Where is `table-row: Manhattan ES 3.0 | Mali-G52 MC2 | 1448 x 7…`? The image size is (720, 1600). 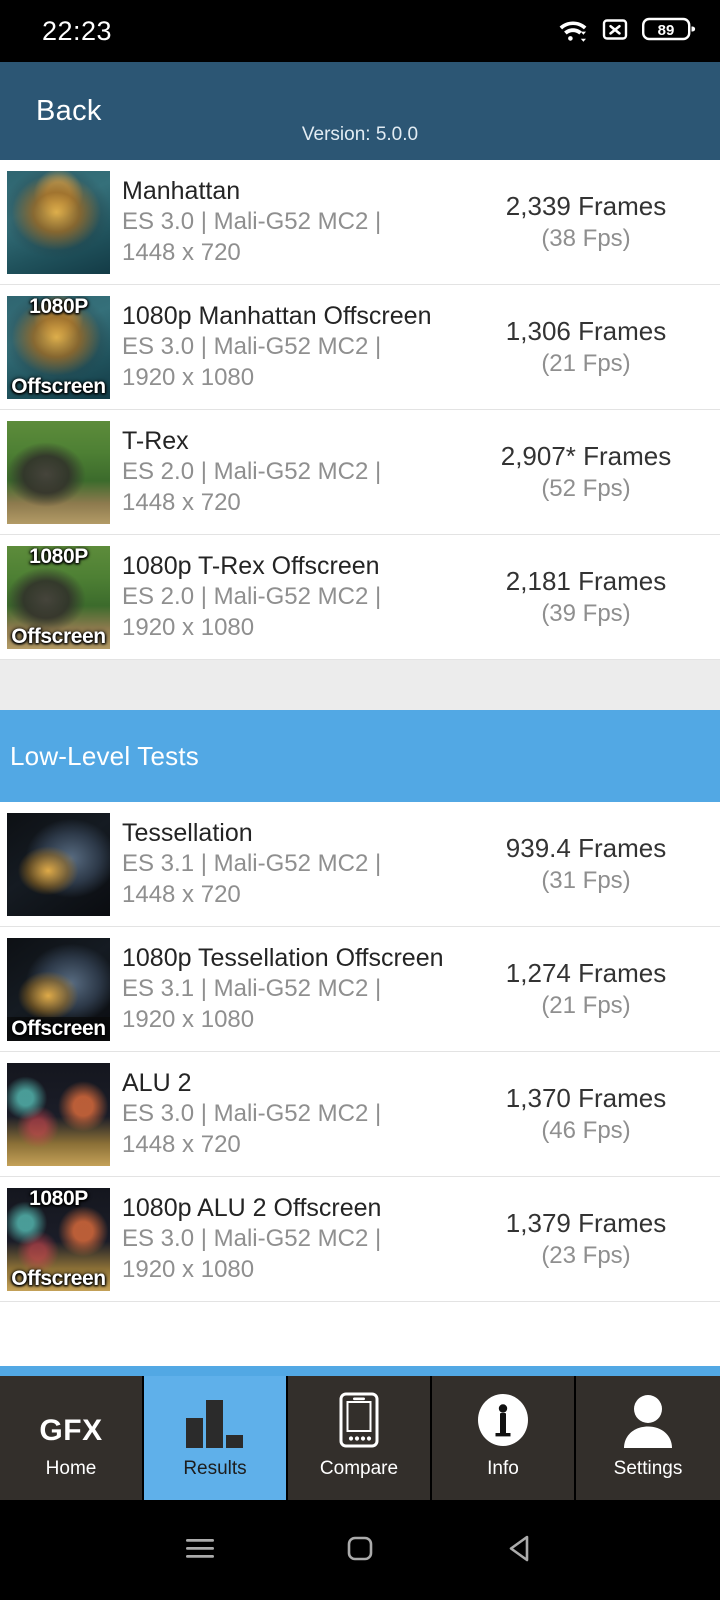
table-row: Manhattan ES 3.0 | Mali-G52 MC2 | 1448 x 7… is located at coordinates (360, 222).